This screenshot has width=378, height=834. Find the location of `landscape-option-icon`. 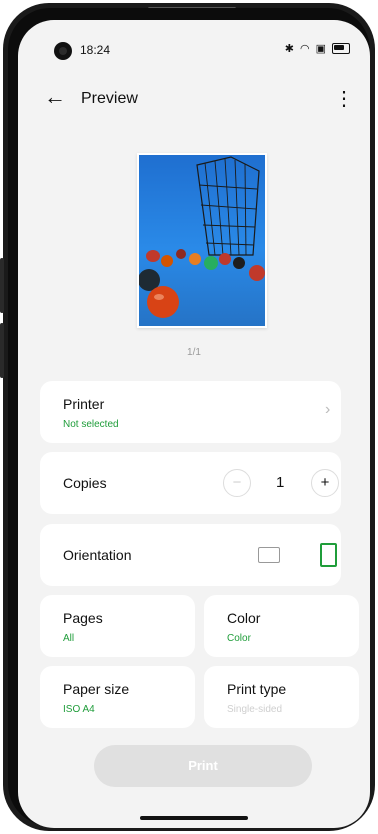

landscape-option-icon is located at coordinates (269, 555).